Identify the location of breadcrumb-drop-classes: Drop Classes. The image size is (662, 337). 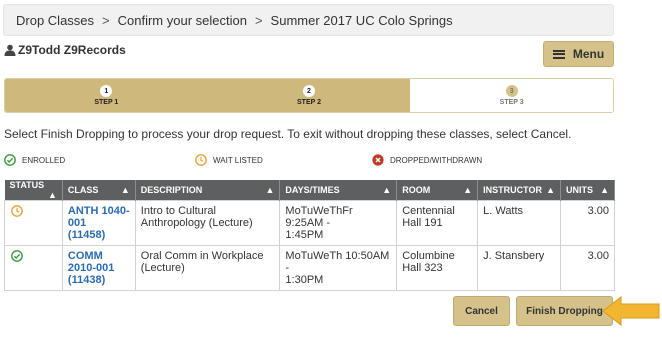
(55, 20).